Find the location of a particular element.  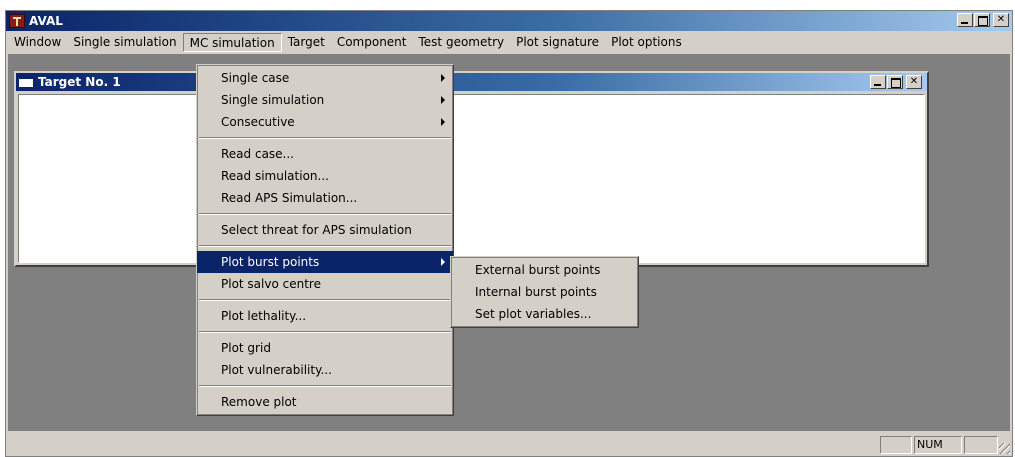

menuitem-consecutive: Consecutive is located at coordinates (325, 122).